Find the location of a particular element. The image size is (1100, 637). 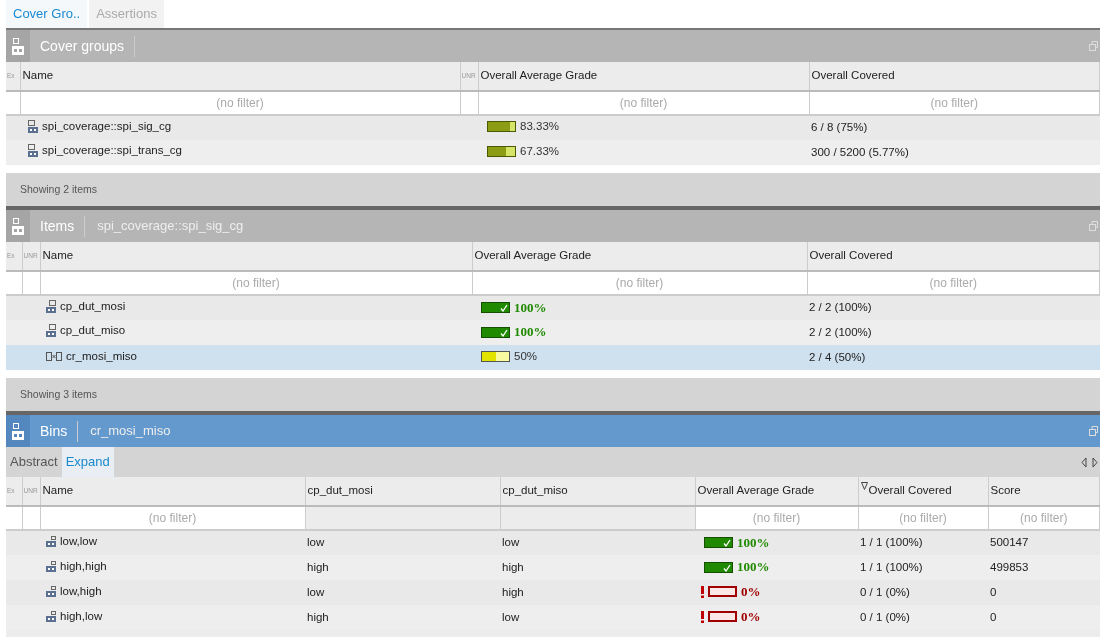

item-count: Showing 2 items is located at coordinates (59, 189).